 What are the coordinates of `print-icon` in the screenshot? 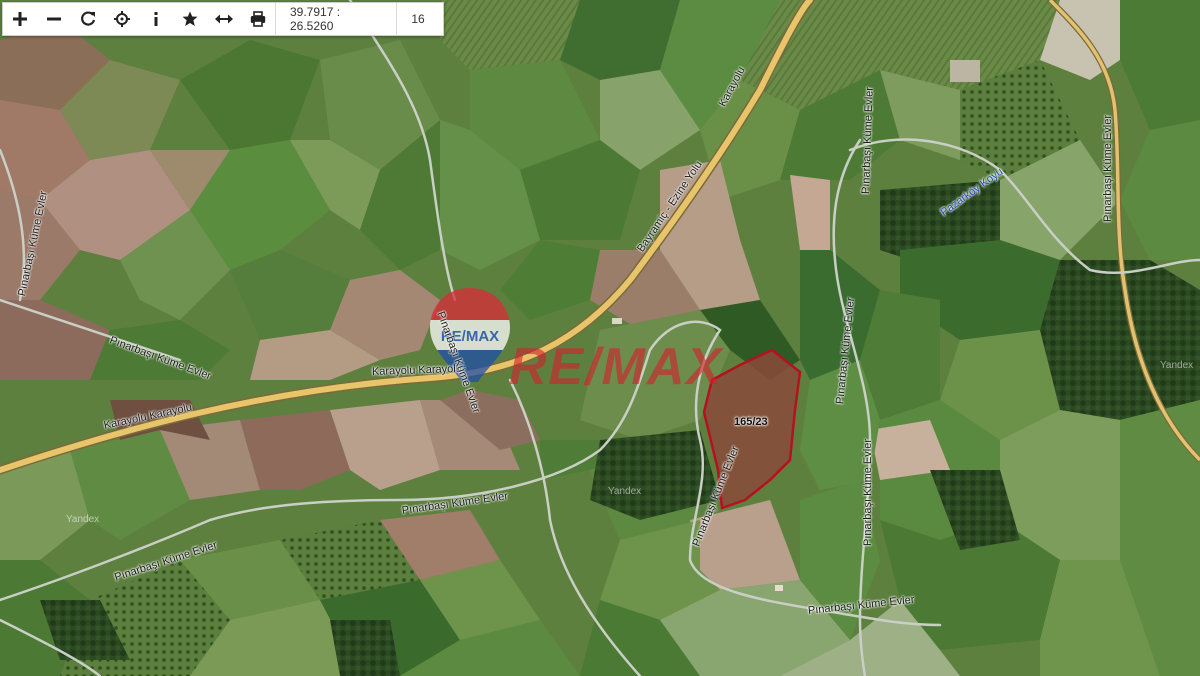 It's located at (258, 19).